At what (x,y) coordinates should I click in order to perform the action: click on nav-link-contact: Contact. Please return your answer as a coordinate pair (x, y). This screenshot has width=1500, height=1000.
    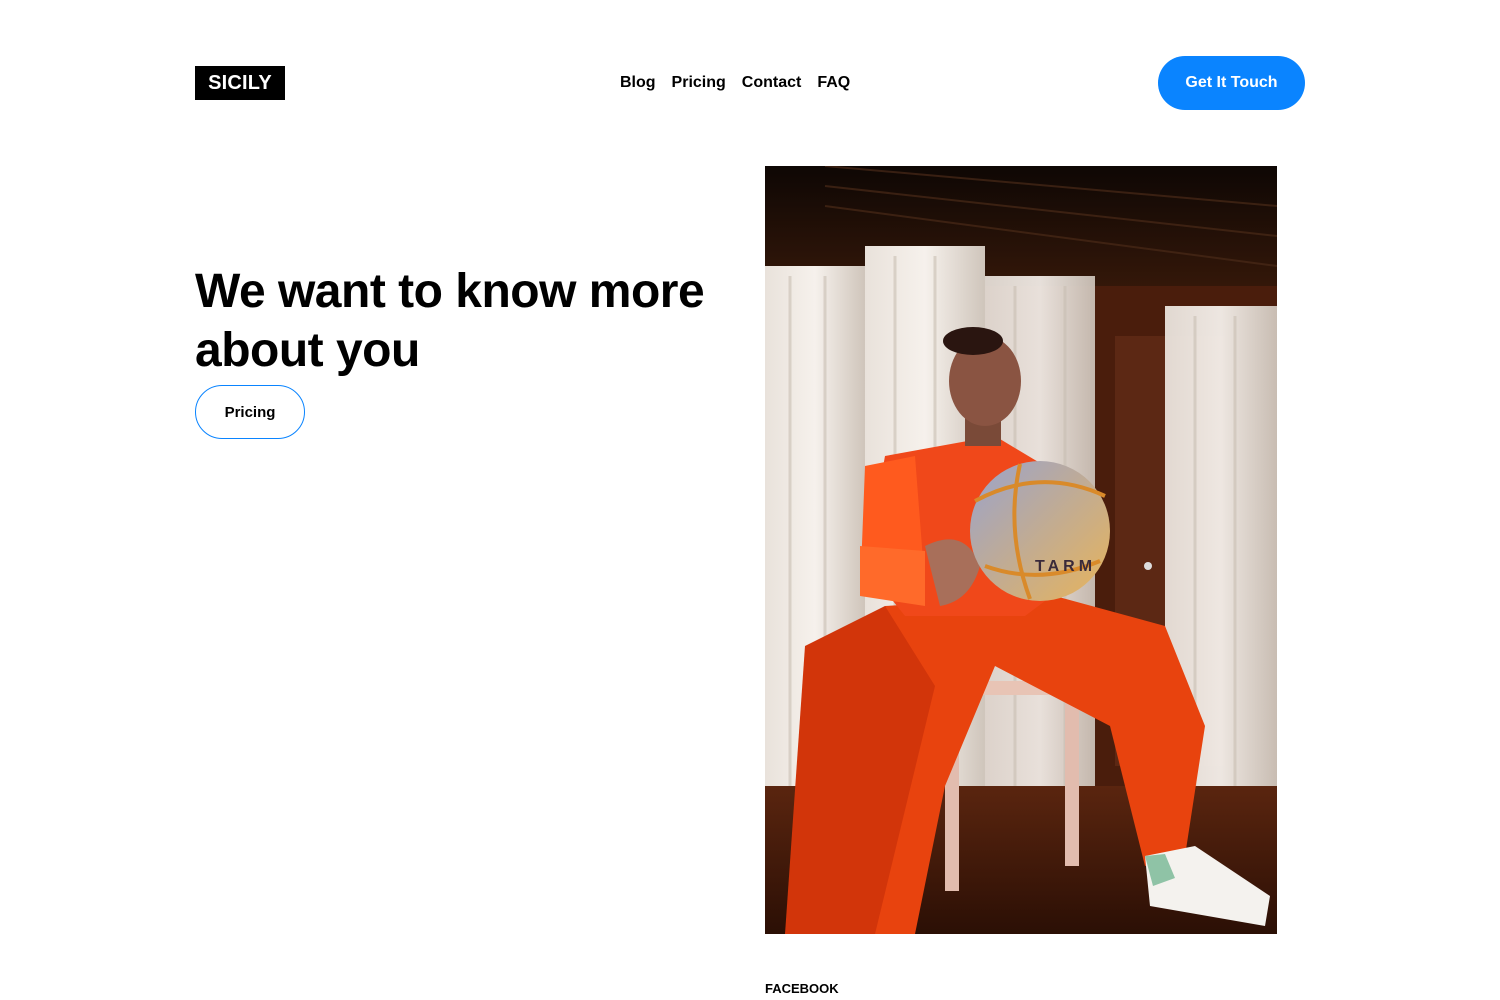
    Looking at the image, I should click on (772, 83).